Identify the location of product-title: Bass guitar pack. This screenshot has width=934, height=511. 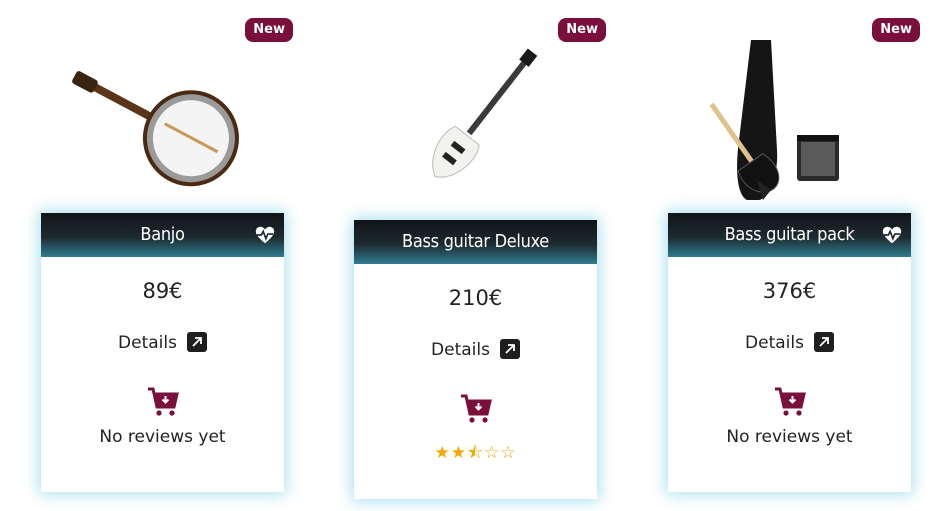
(789, 235).